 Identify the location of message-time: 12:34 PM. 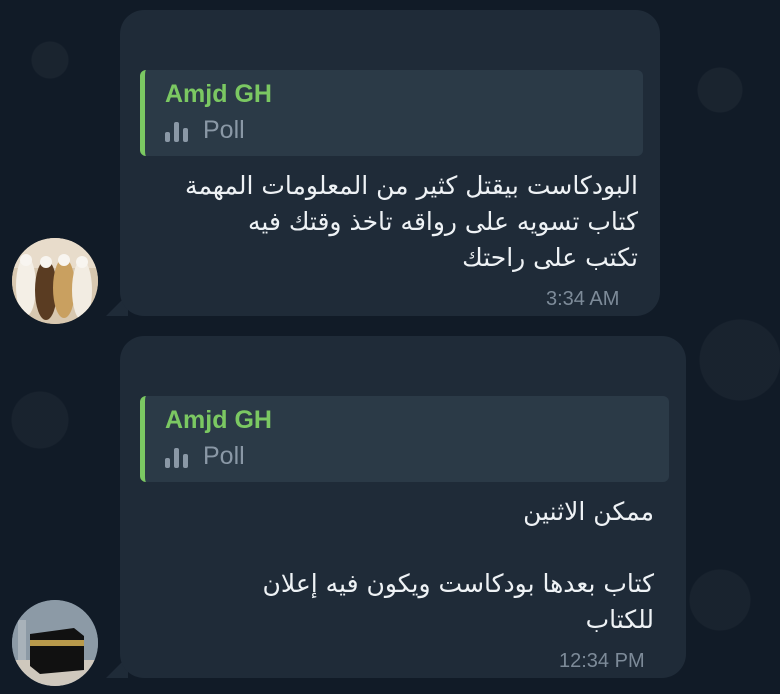
(602, 661).